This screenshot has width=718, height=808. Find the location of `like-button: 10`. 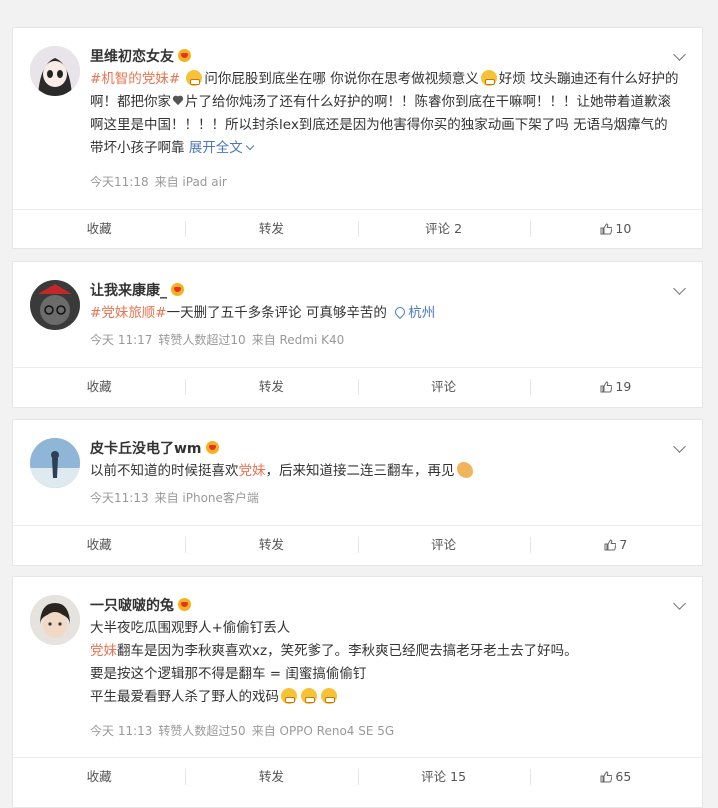

like-button: 10 is located at coordinates (615, 229).